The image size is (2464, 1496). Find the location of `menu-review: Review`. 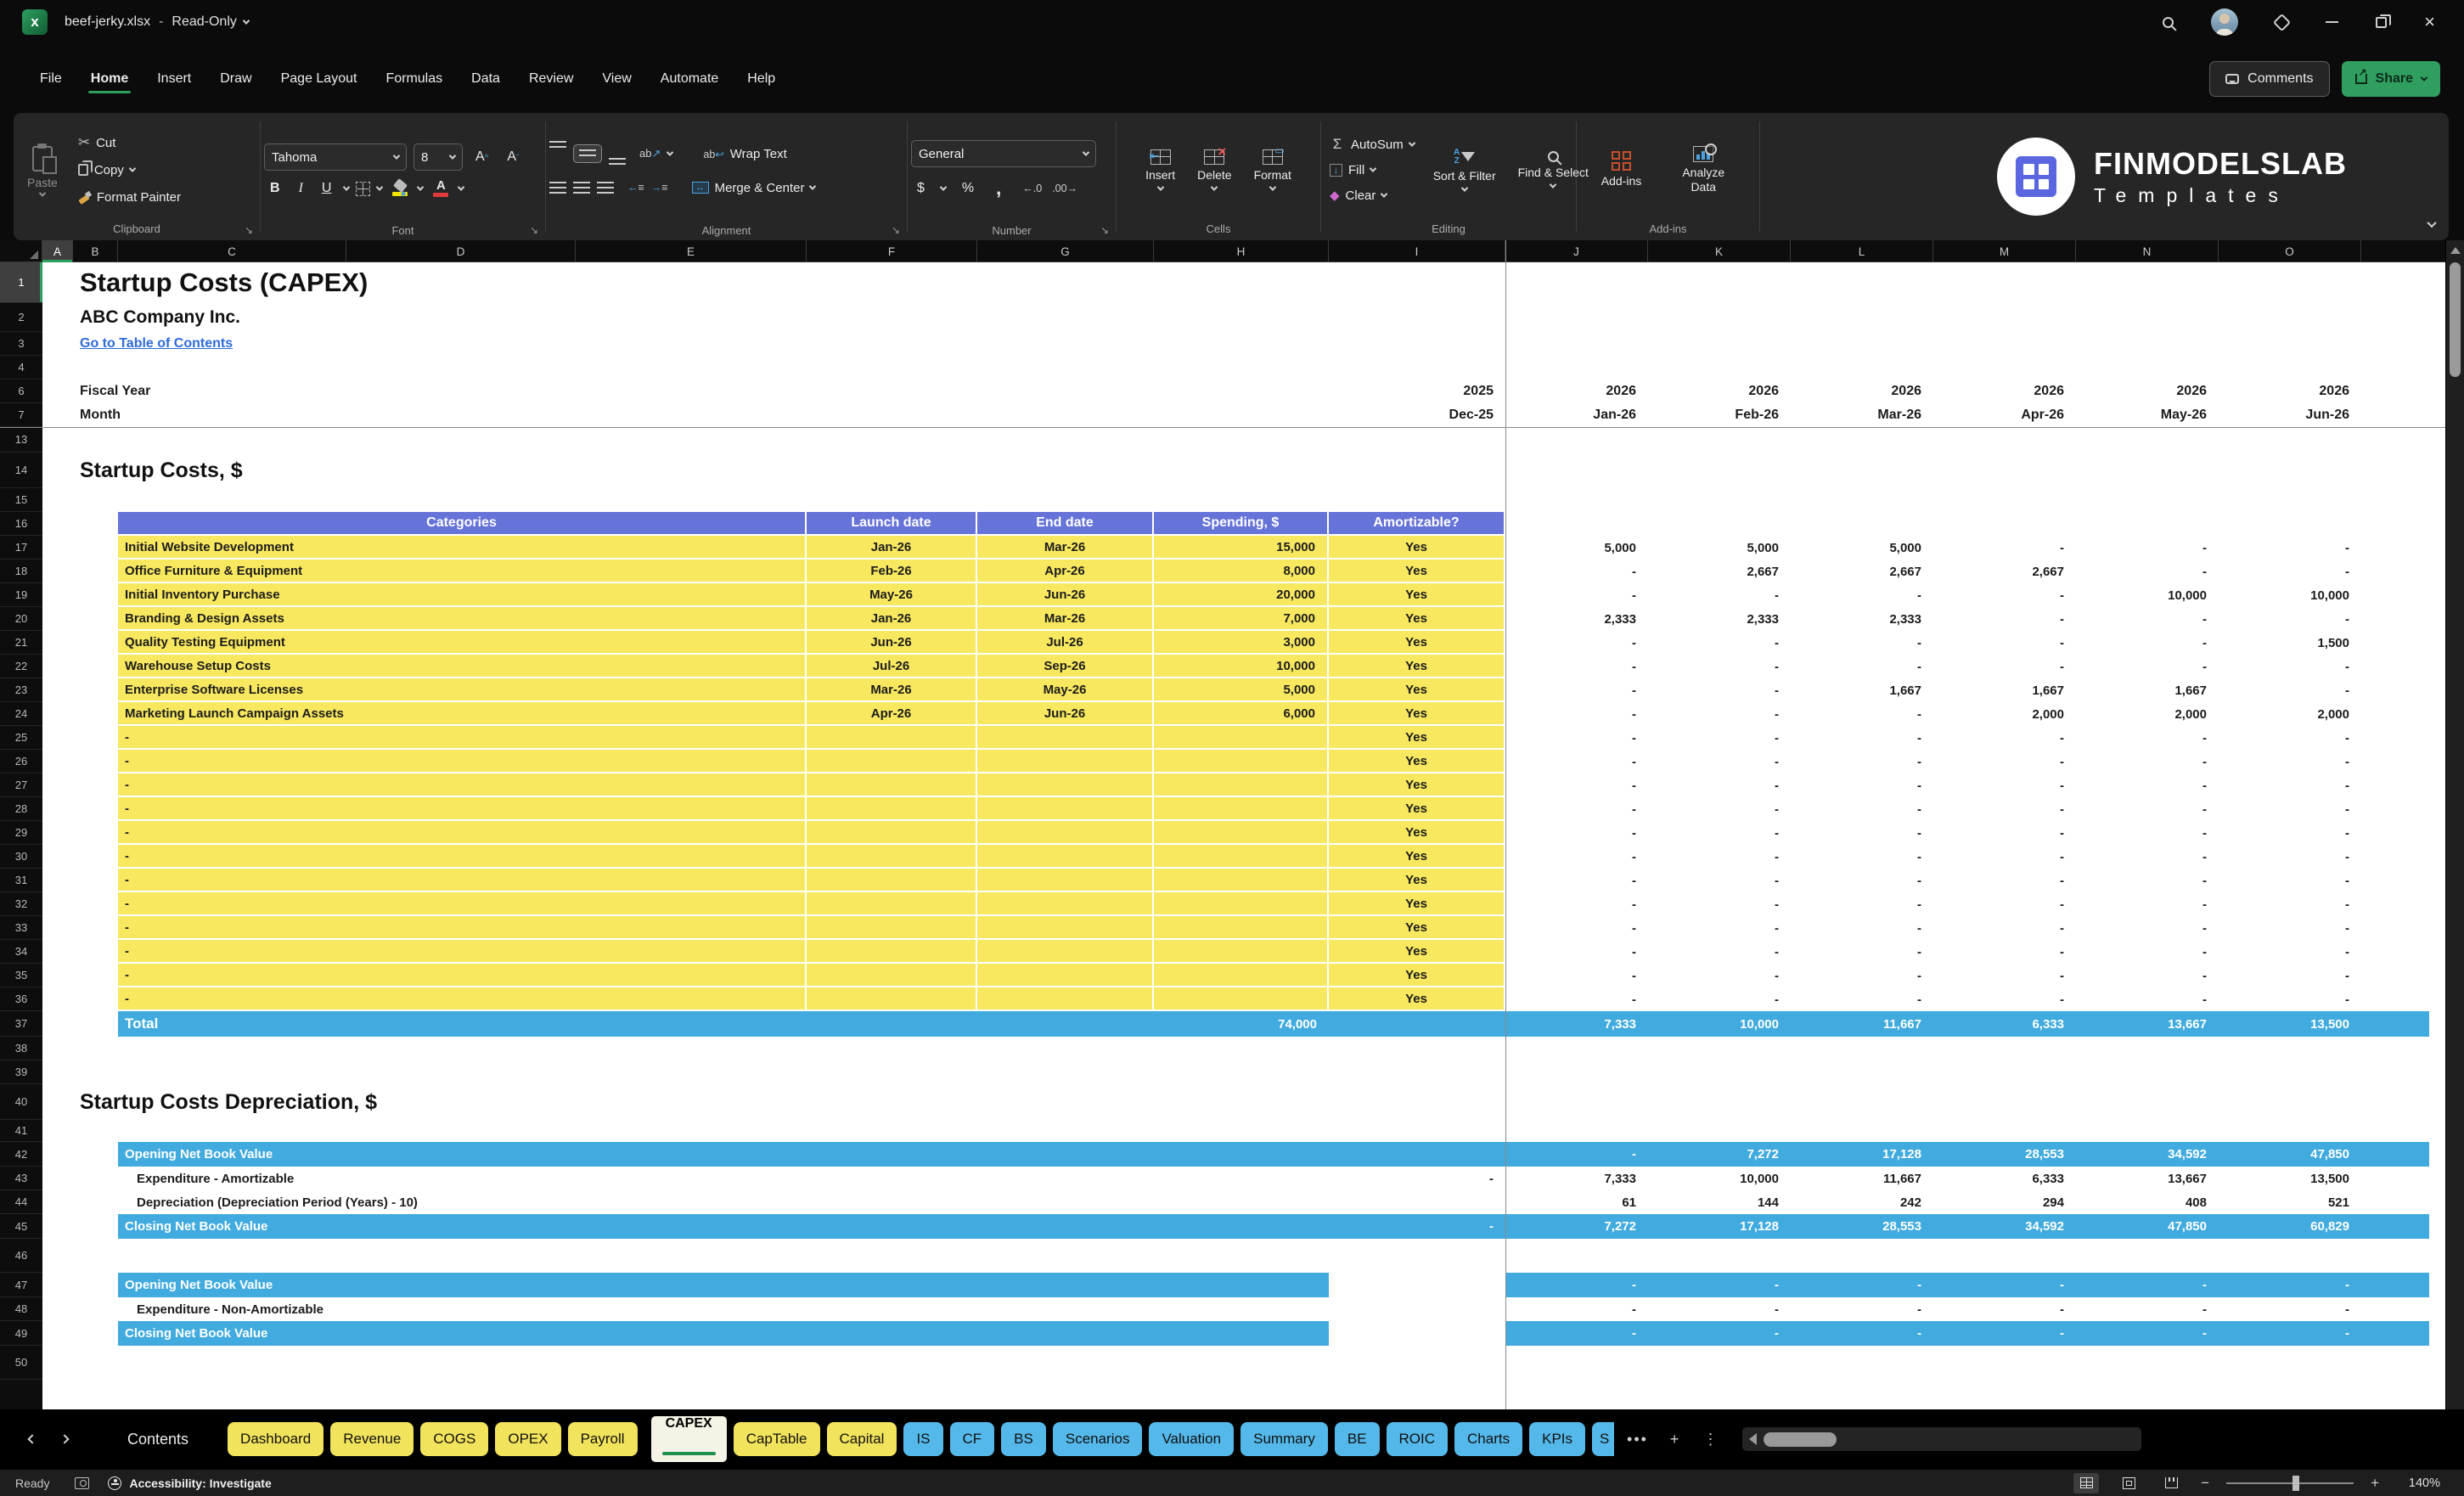

menu-review: Review is located at coordinates (551, 79).